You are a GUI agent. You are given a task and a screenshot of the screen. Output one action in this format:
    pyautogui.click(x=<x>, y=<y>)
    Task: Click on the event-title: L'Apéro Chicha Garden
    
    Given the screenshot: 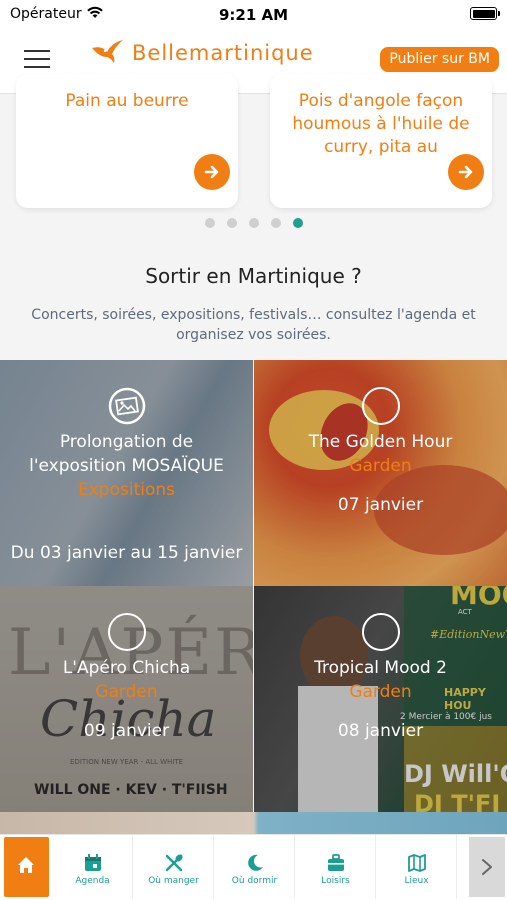 What is the action you would take?
    pyautogui.click(x=126, y=680)
    